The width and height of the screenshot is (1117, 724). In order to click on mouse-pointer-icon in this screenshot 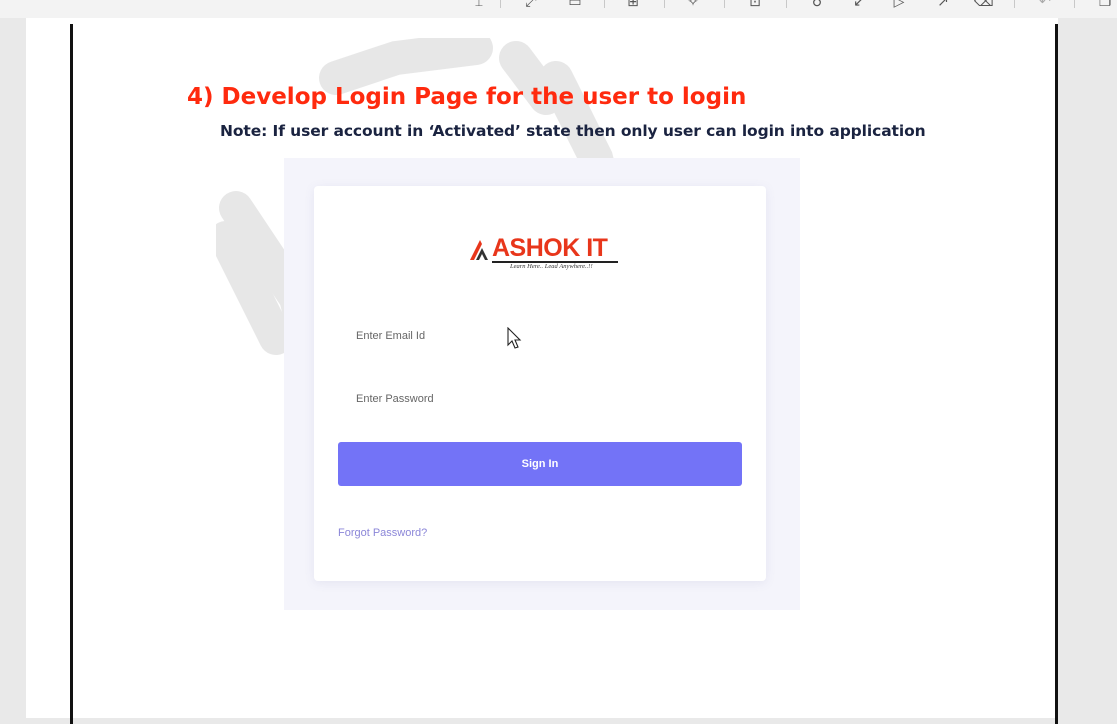, I will do `click(514, 338)`.